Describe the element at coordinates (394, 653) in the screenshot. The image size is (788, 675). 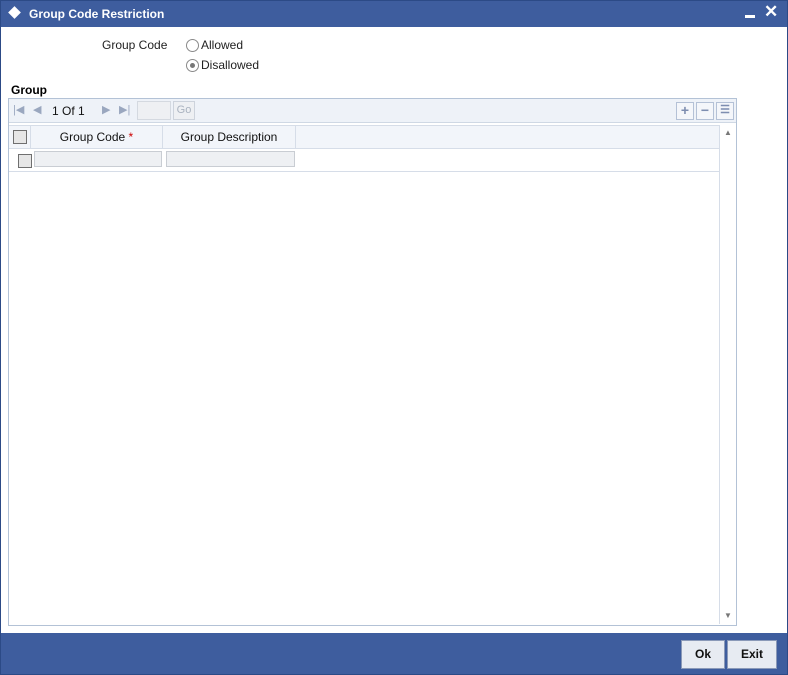
I see `footer-bar: Ok Exit` at that location.